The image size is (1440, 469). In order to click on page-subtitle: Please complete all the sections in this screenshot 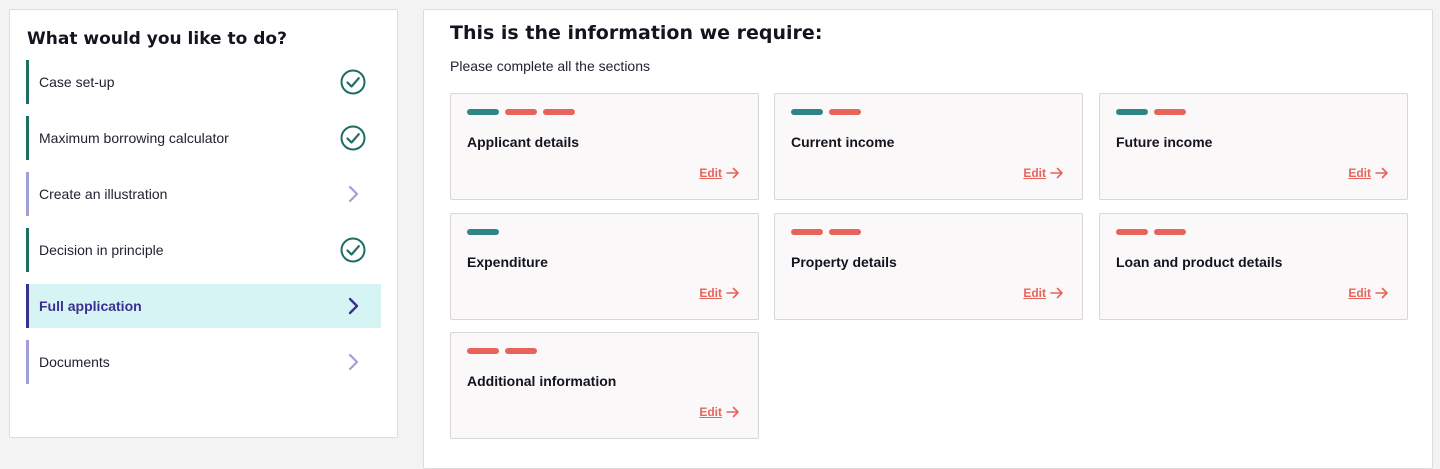, I will do `click(550, 66)`.